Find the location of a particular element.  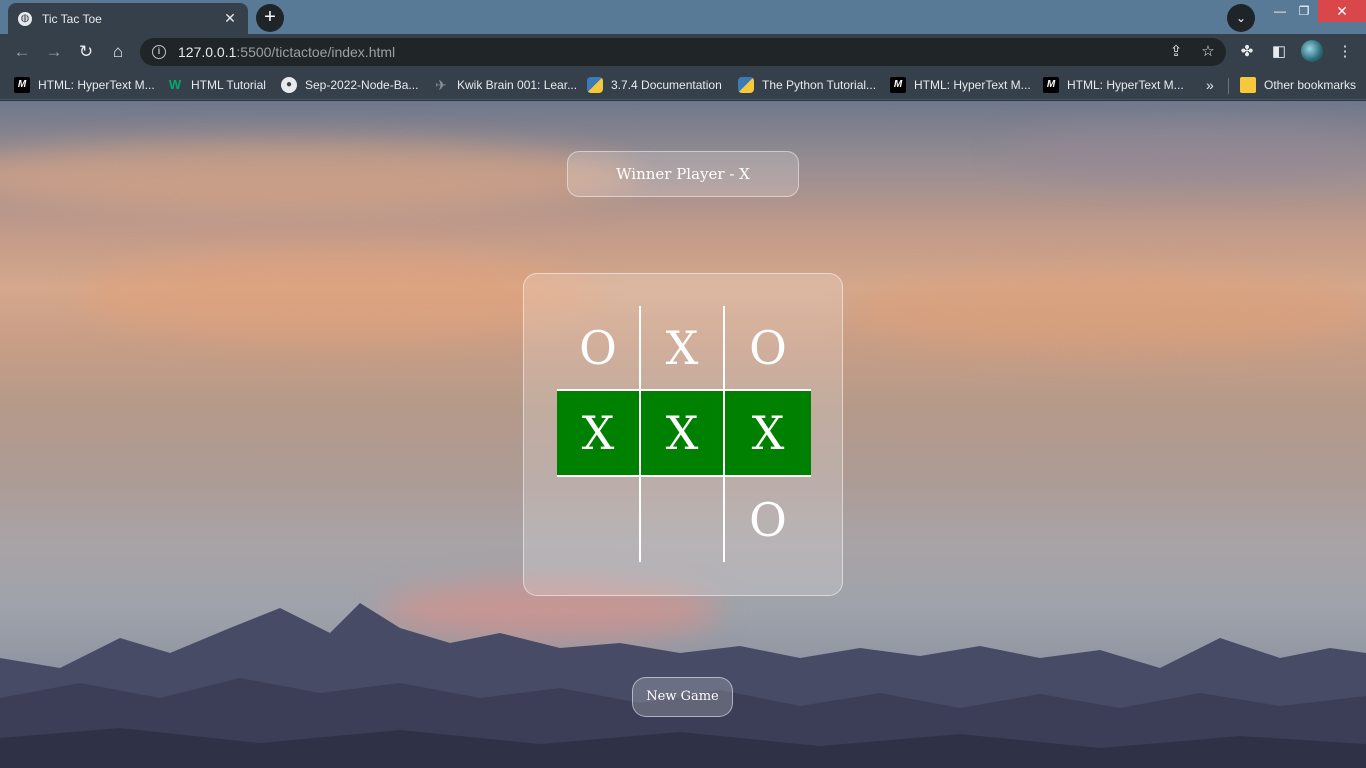

bookmark-item: W HTML Tutorial is located at coordinates (216, 85).